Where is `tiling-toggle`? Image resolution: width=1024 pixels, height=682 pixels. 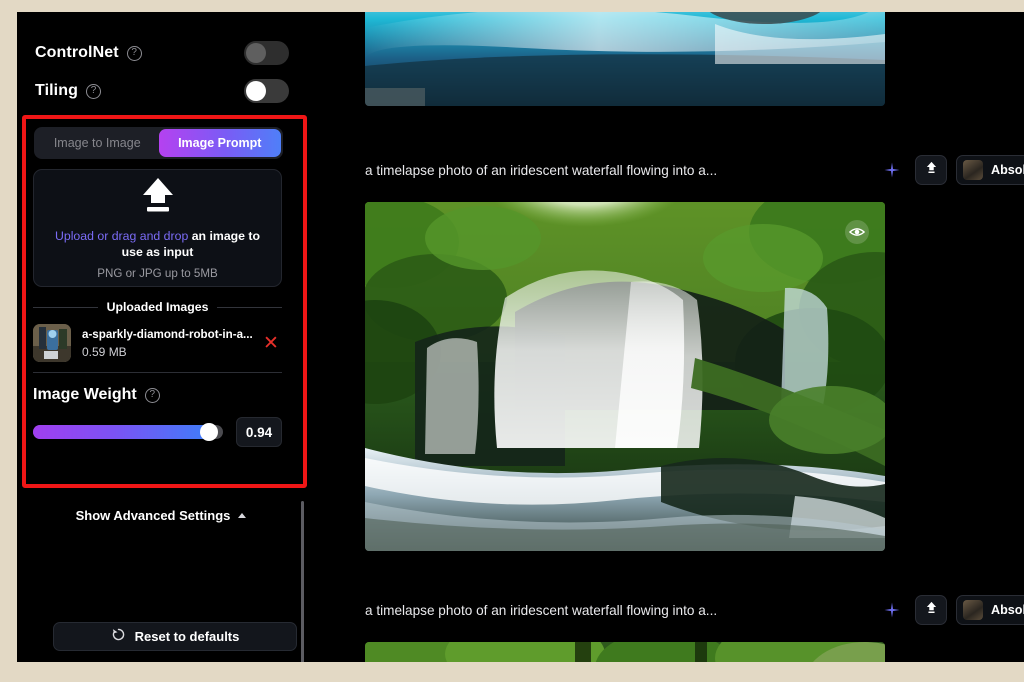
tiling-toggle is located at coordinates (266, 91).